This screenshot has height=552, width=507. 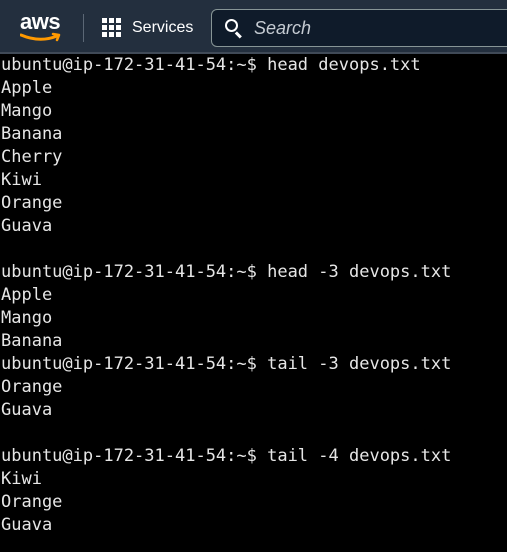 I want to click on aws-smile-icon, so click(x=40, y=37).